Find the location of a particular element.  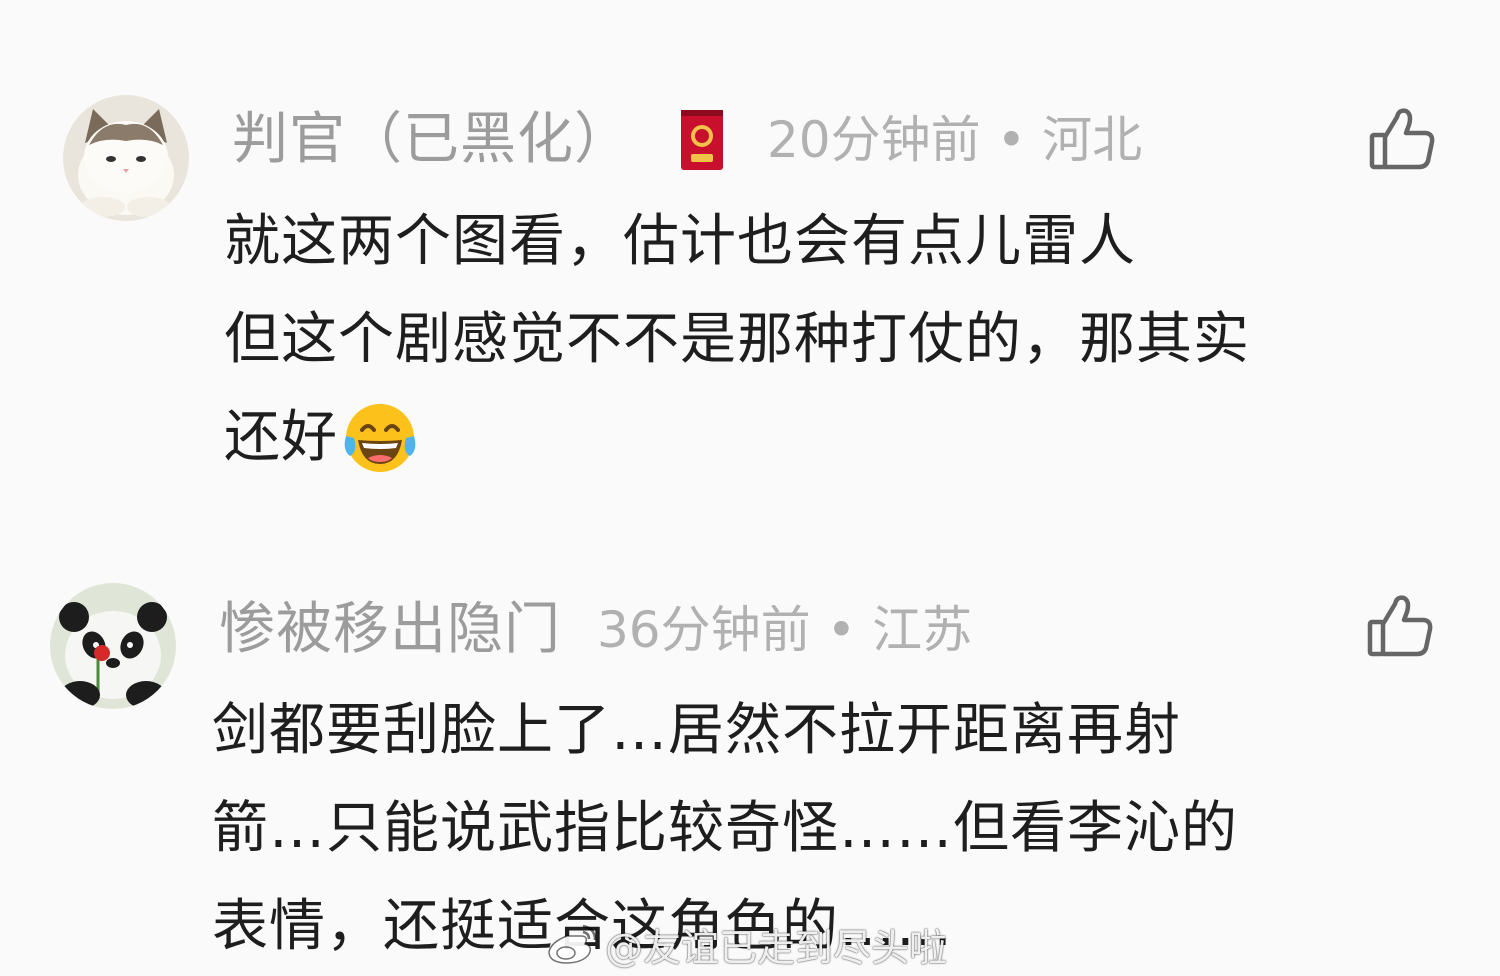

comment-line-with-emoji: 还好 is located at coordinates (737, 438).